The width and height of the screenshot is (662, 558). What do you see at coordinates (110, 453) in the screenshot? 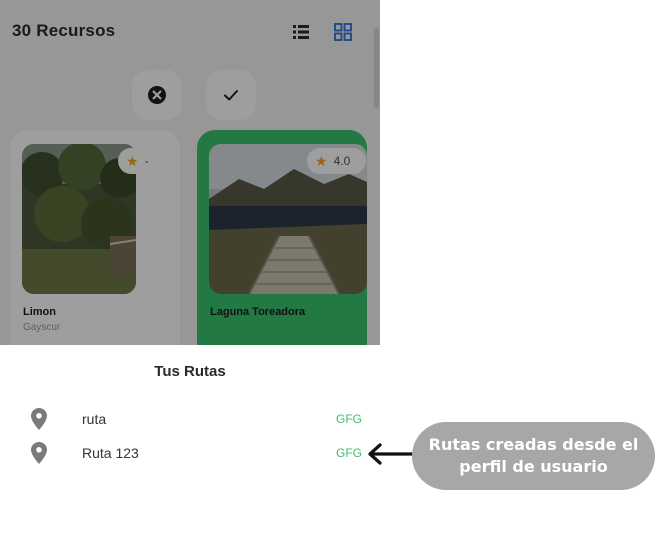
I see `route-name: Ruta 123` at bounding box center [110, 453].